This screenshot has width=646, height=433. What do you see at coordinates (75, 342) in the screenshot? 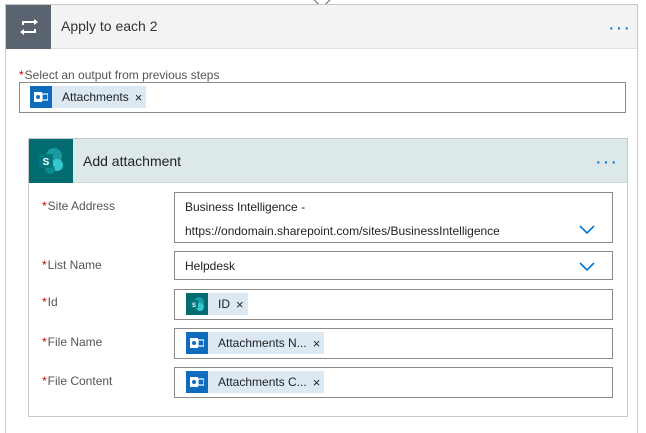
I see `file-name-label-text: File Name` at bounding box center [75, 342].